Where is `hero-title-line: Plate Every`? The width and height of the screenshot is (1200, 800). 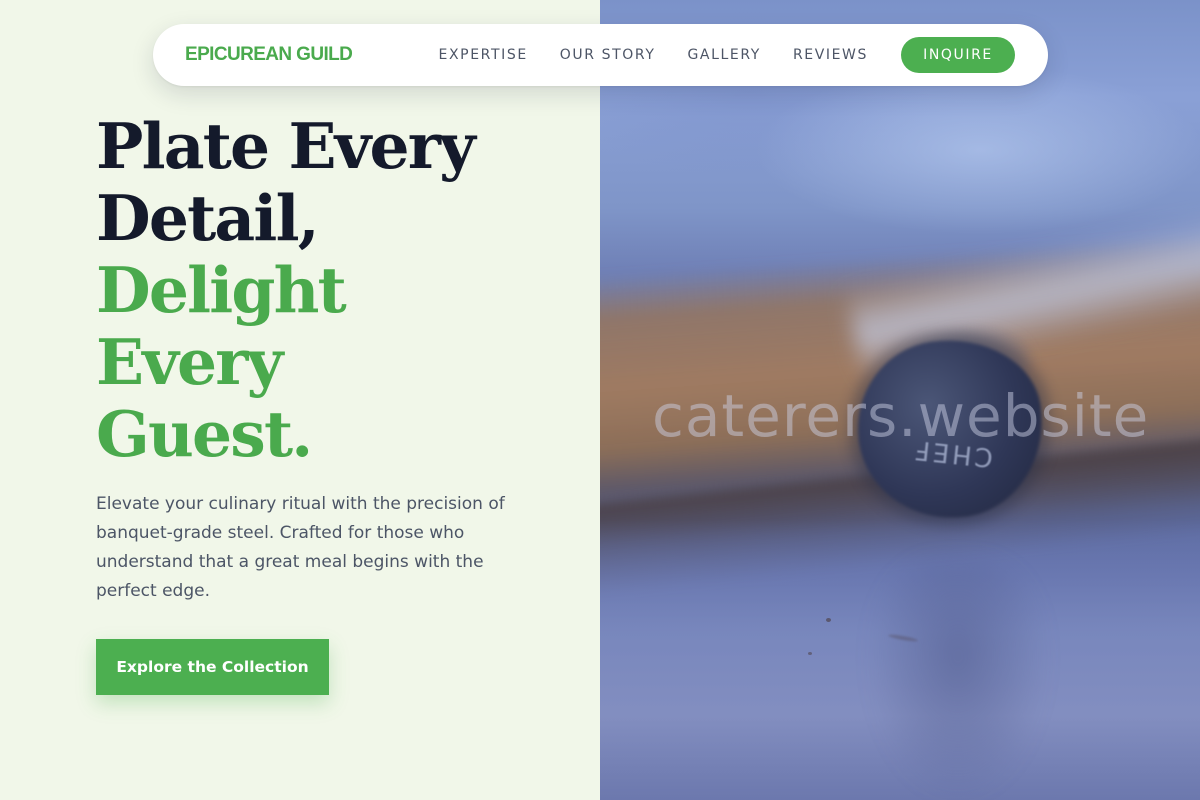 hero-title-line: Plate Every is located at coordinates (286, 146).